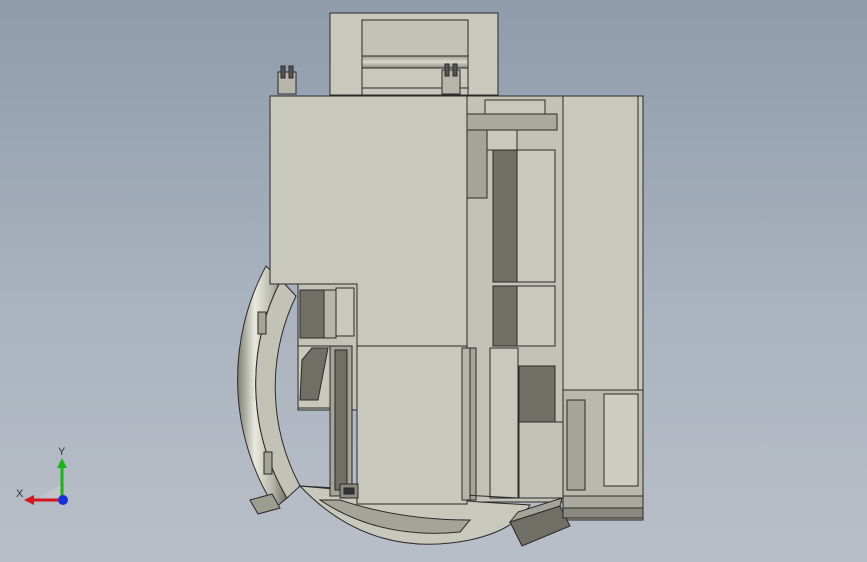  What do you see at coordinates (42, 475) in the screenshot?
I see `coordinate-triad: X Y` at bounding box center [42, 475].